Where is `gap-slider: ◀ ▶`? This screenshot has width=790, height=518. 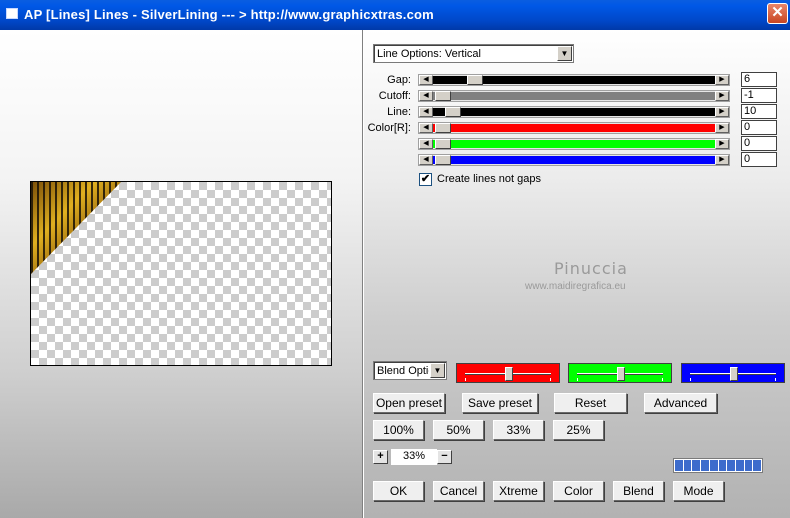
gap-slider: ◀ ▶ is located at coordinates (574, 80).